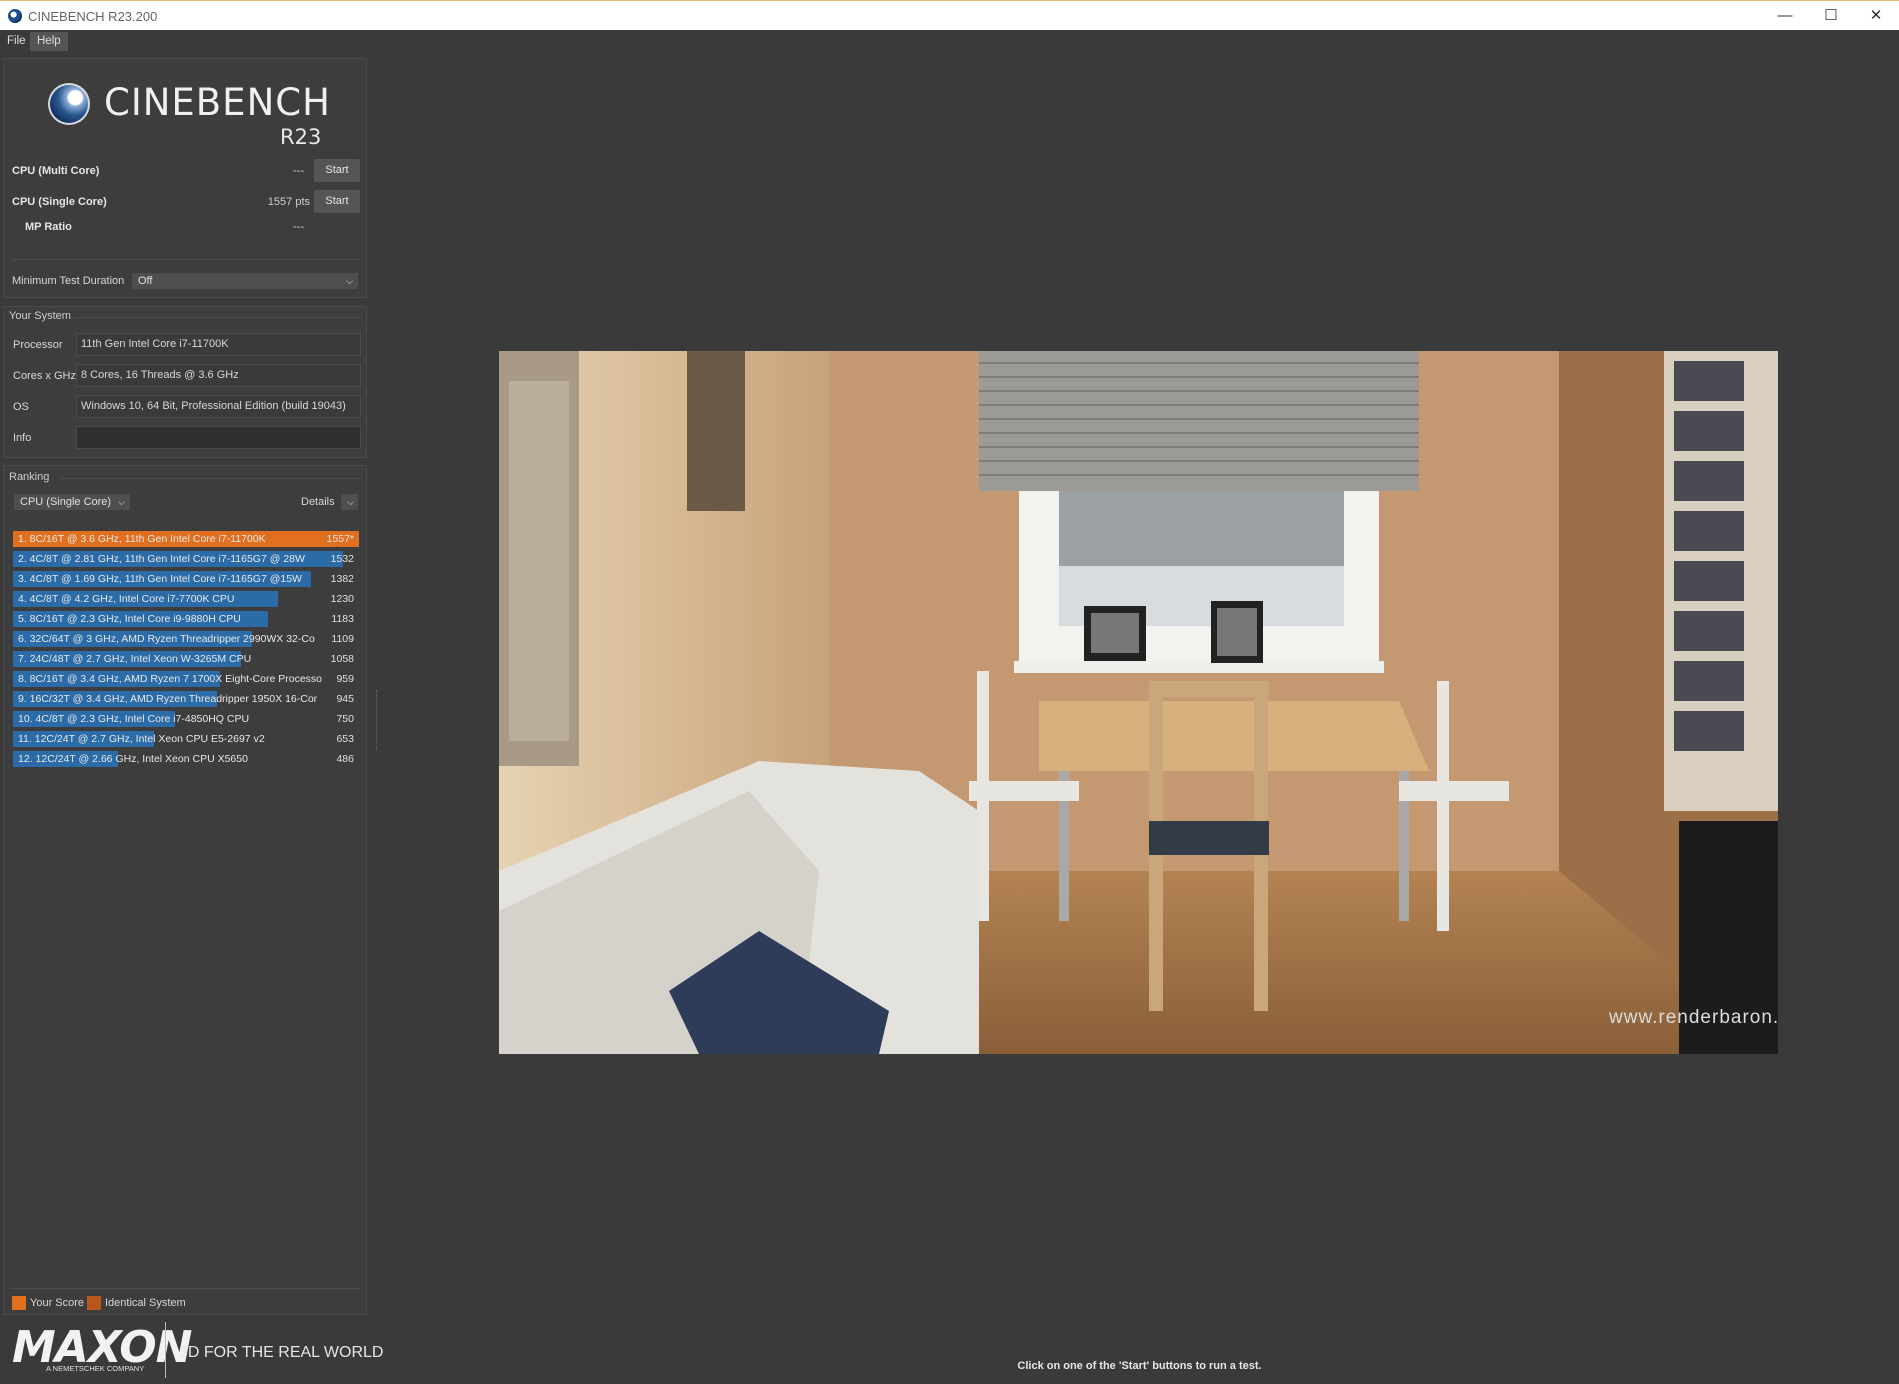  I want to click on cinebench-logo-icon, so click(69, 104).